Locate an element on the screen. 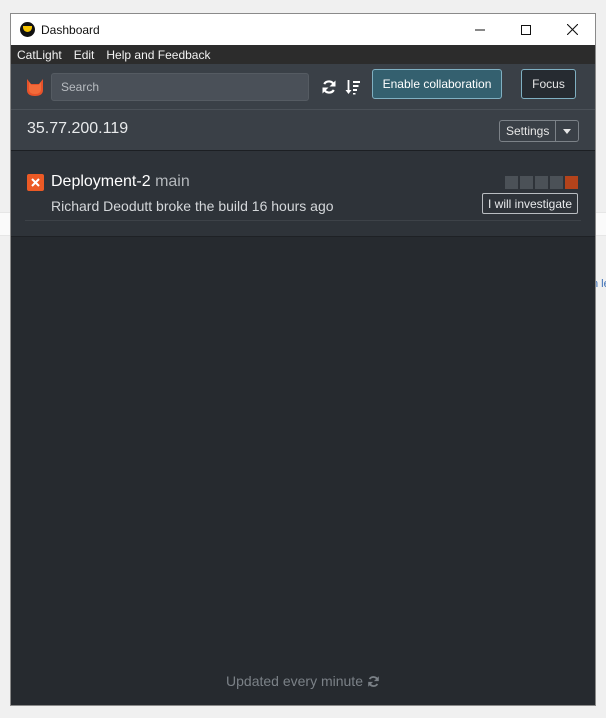 The image size is (606, 718). maximize-icon is located at coordinates (526, 29).